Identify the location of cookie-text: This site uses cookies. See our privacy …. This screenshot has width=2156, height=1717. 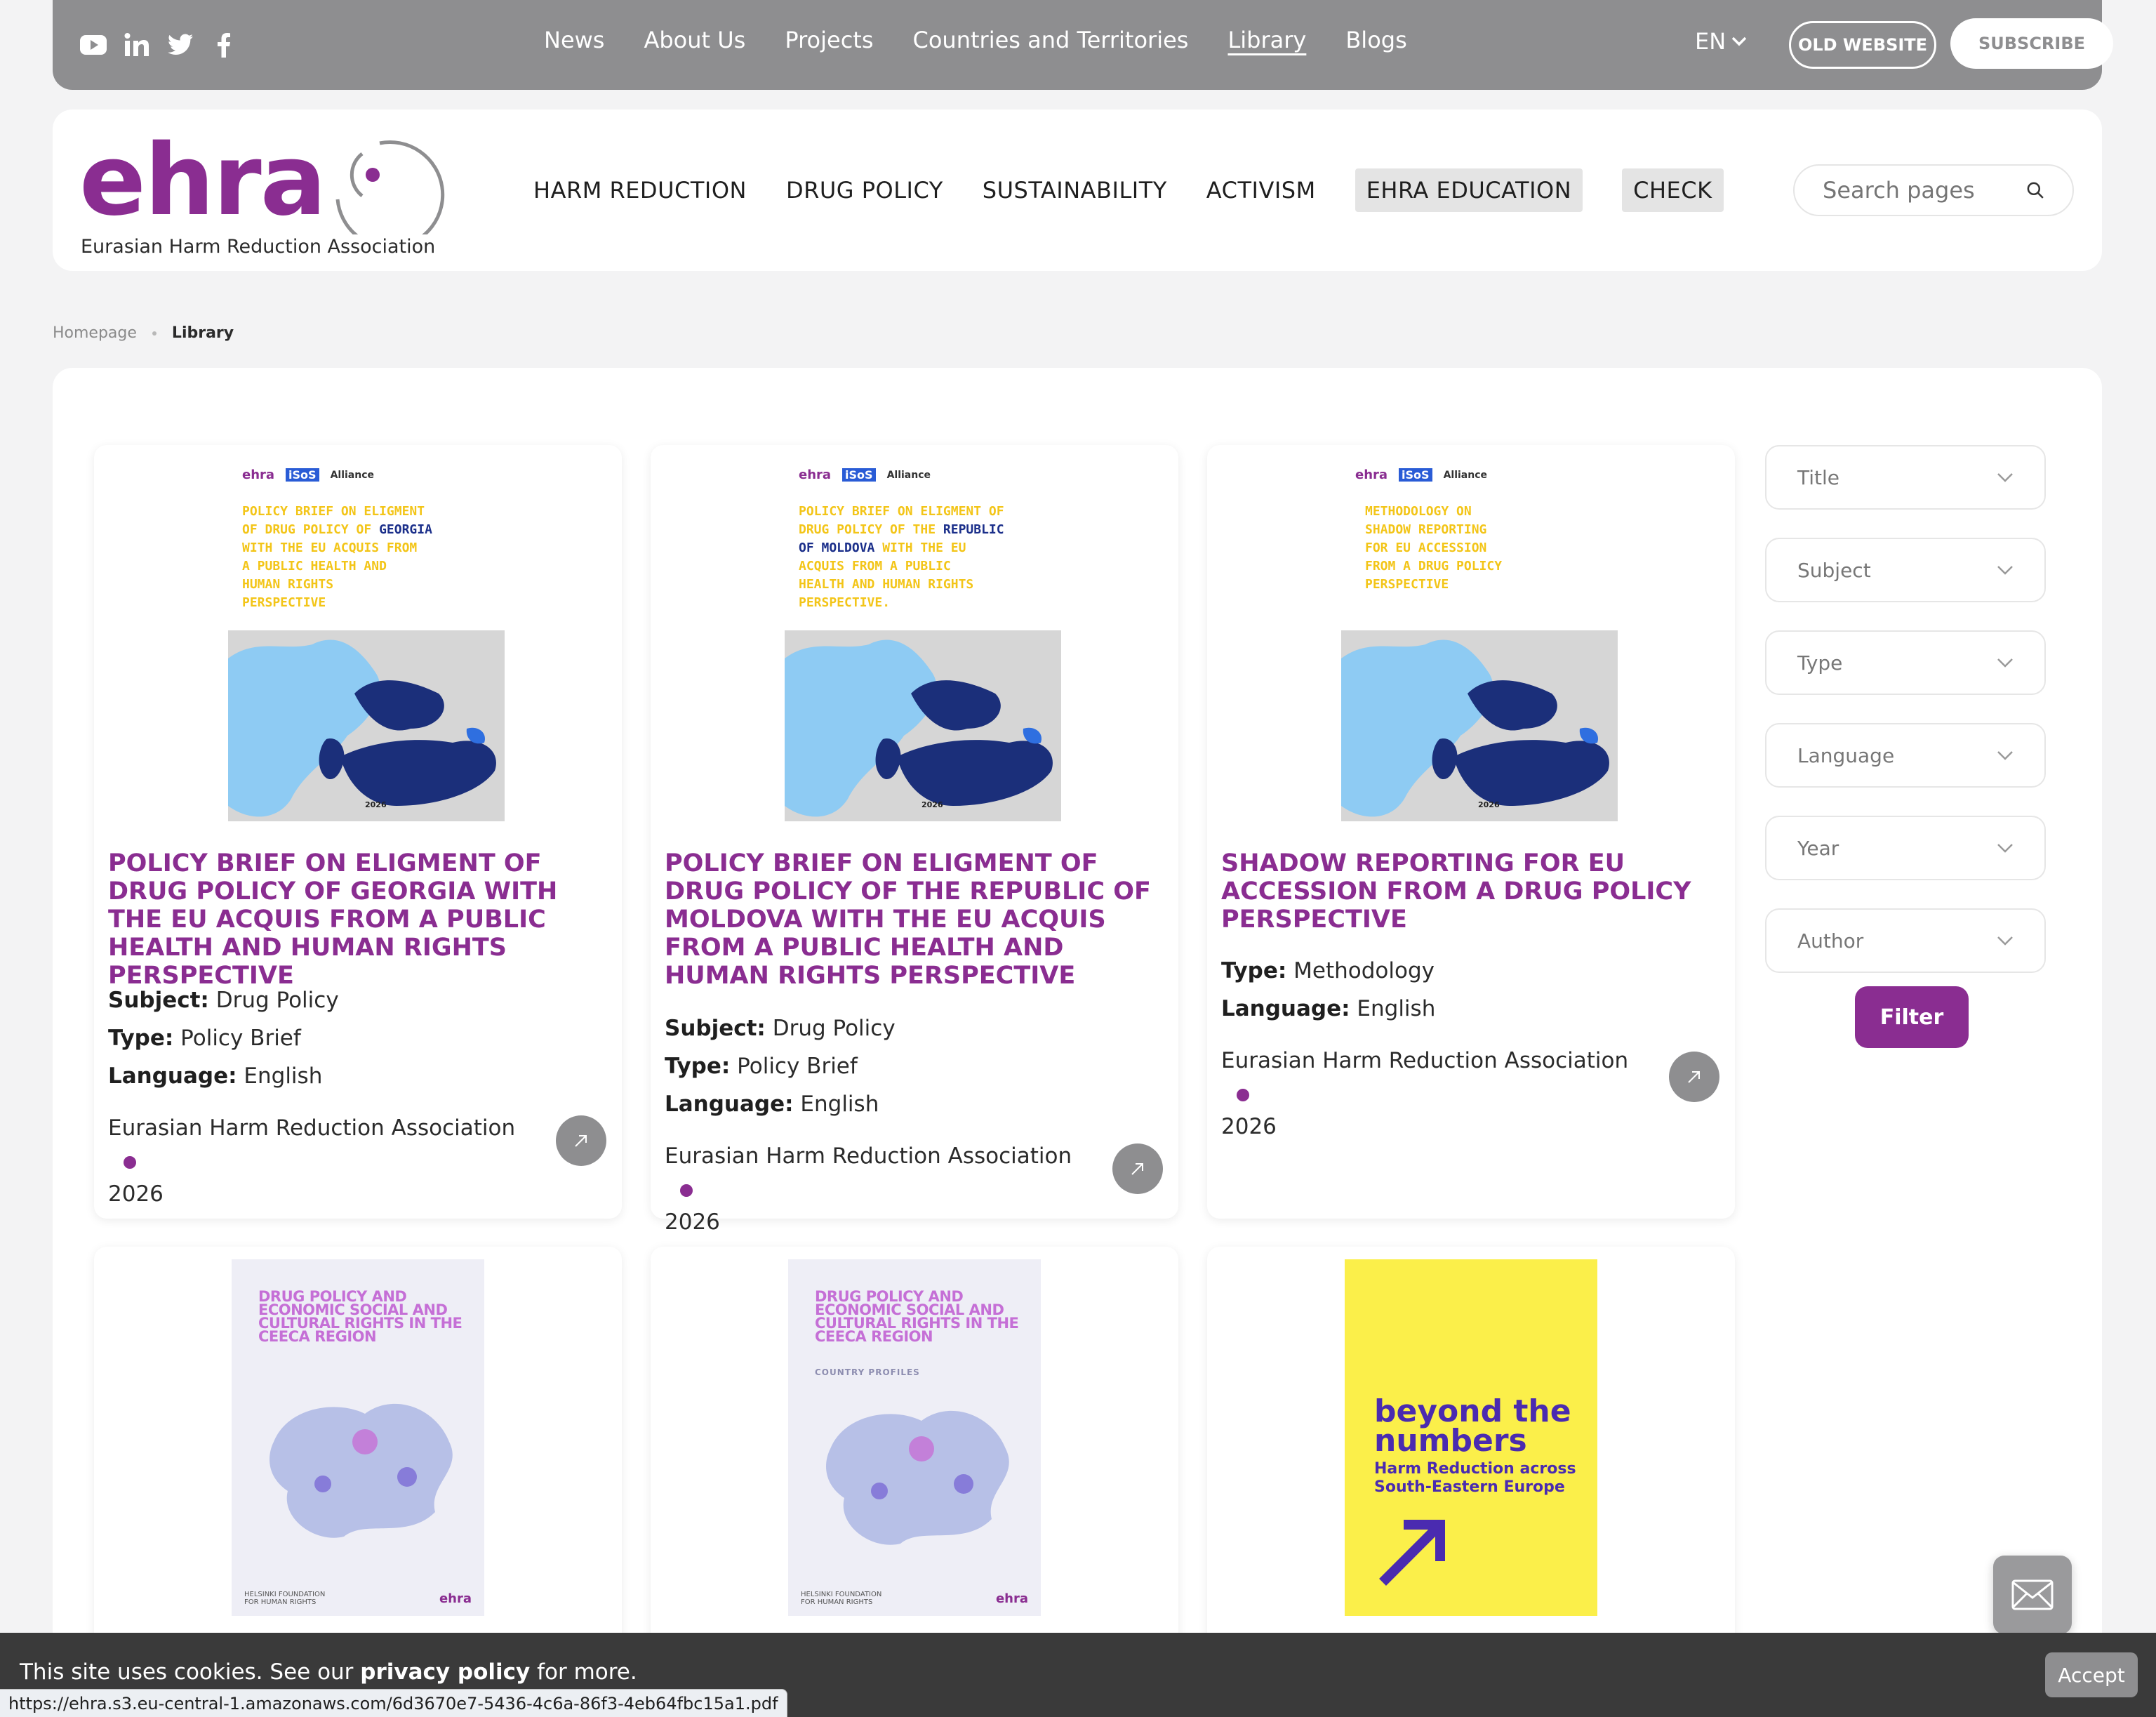
(328, 1672).